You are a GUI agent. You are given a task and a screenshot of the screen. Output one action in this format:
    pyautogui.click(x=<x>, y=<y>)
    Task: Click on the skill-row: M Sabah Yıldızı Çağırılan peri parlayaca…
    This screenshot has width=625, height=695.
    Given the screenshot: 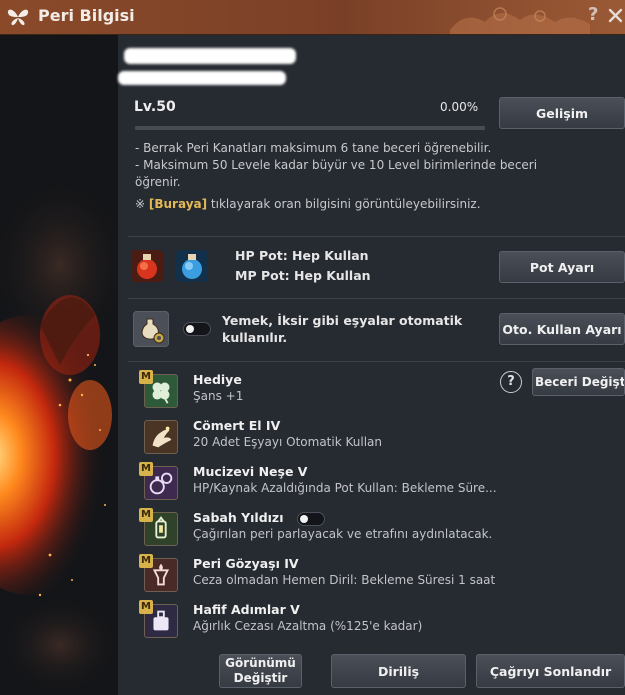 What is the action you would take?
    pyautogui.click(x=379, y=531)
    